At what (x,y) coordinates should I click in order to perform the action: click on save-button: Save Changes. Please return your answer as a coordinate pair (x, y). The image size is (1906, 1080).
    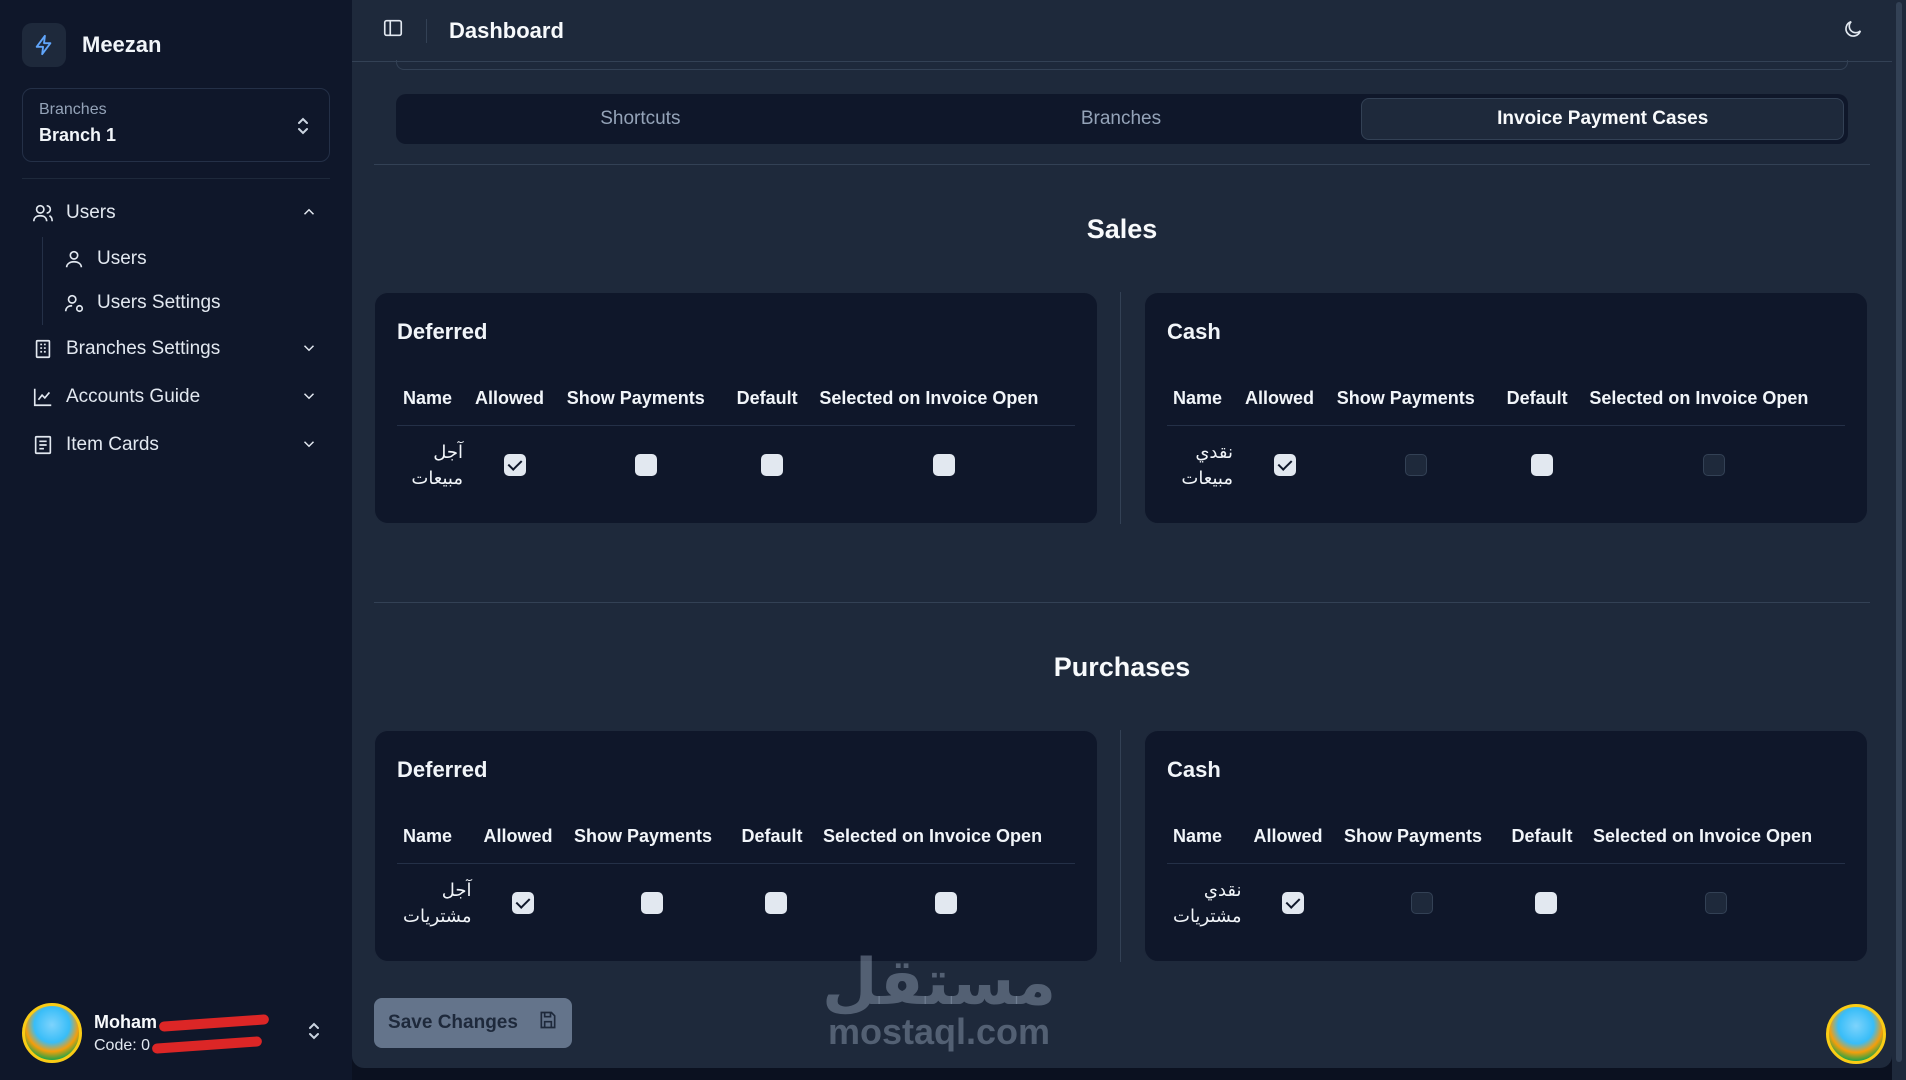
    Looking at the image, I should click on (473, 1023).